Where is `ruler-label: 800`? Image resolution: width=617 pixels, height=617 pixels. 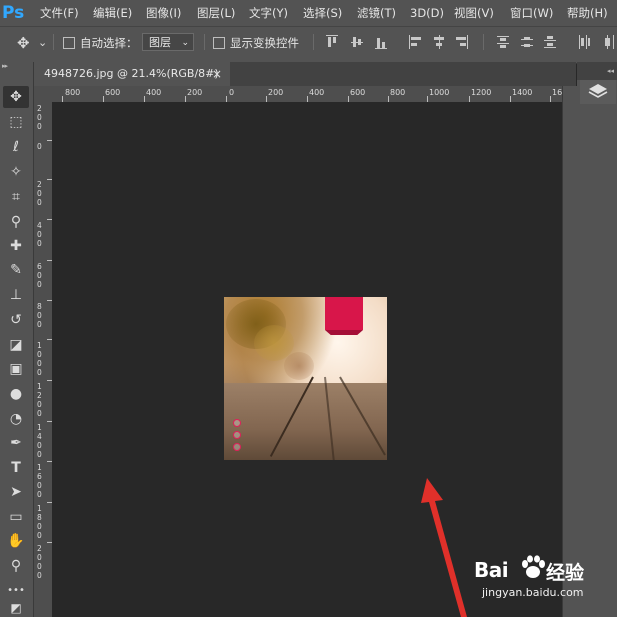
ruler-label: 800 is located at coordinates (398, 92).